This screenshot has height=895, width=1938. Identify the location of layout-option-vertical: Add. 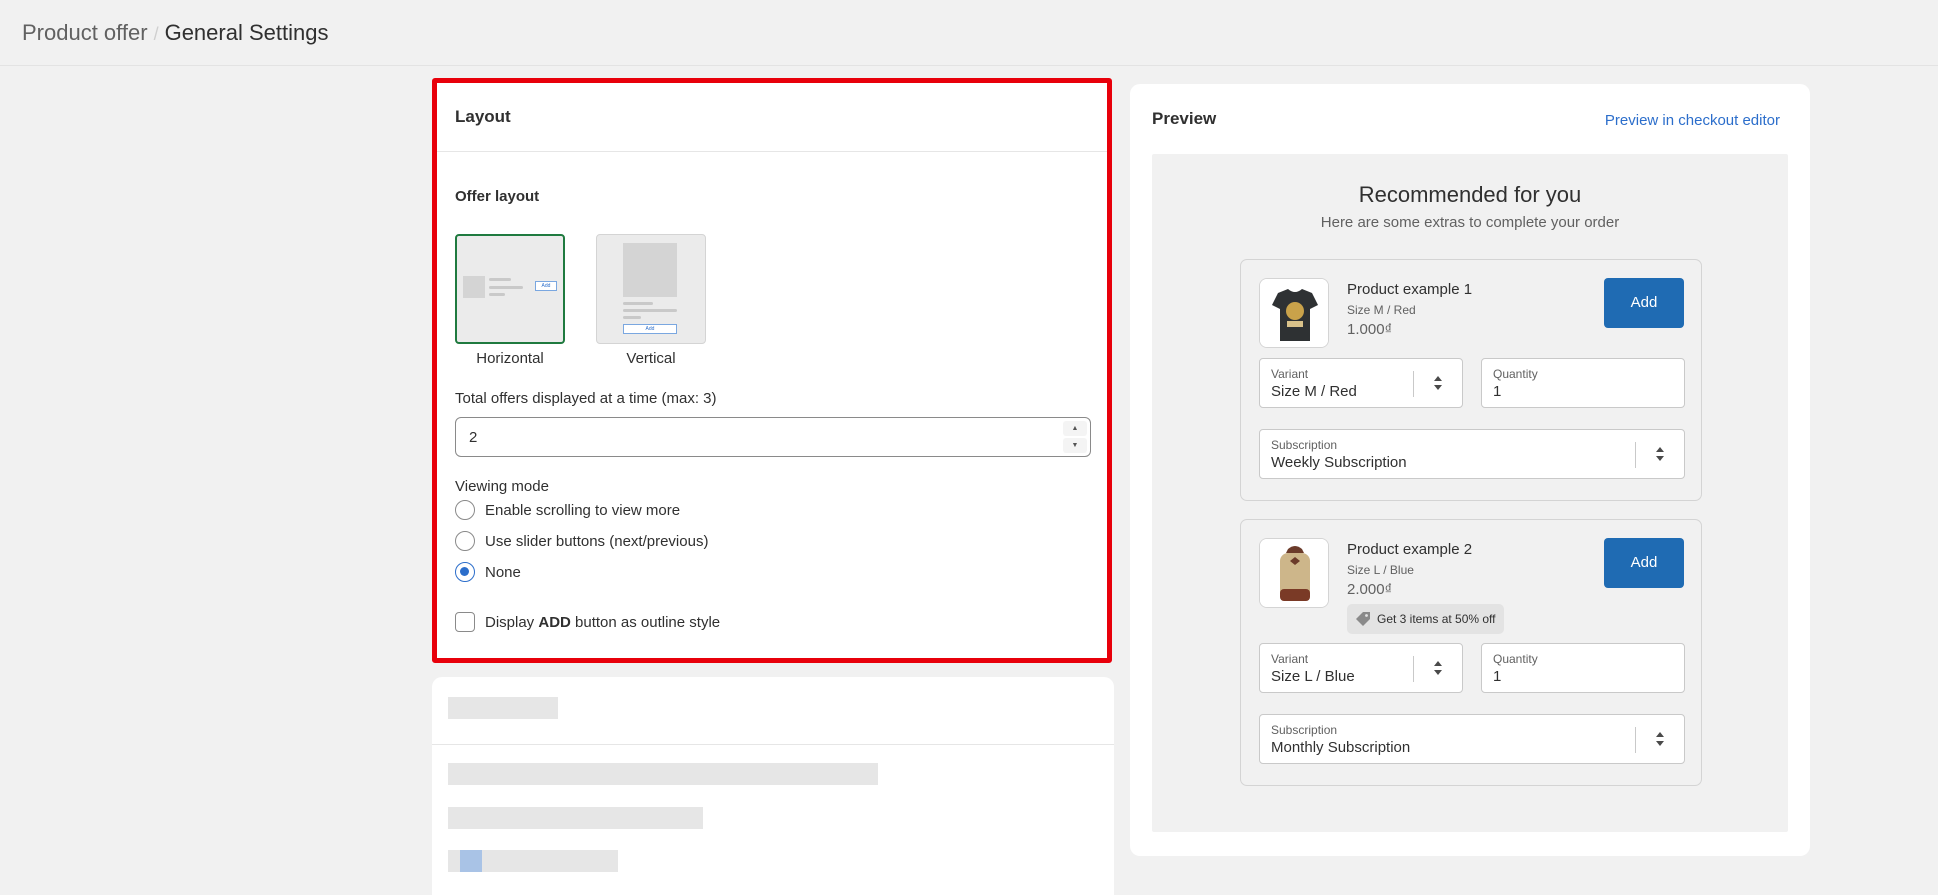
(651, 289).